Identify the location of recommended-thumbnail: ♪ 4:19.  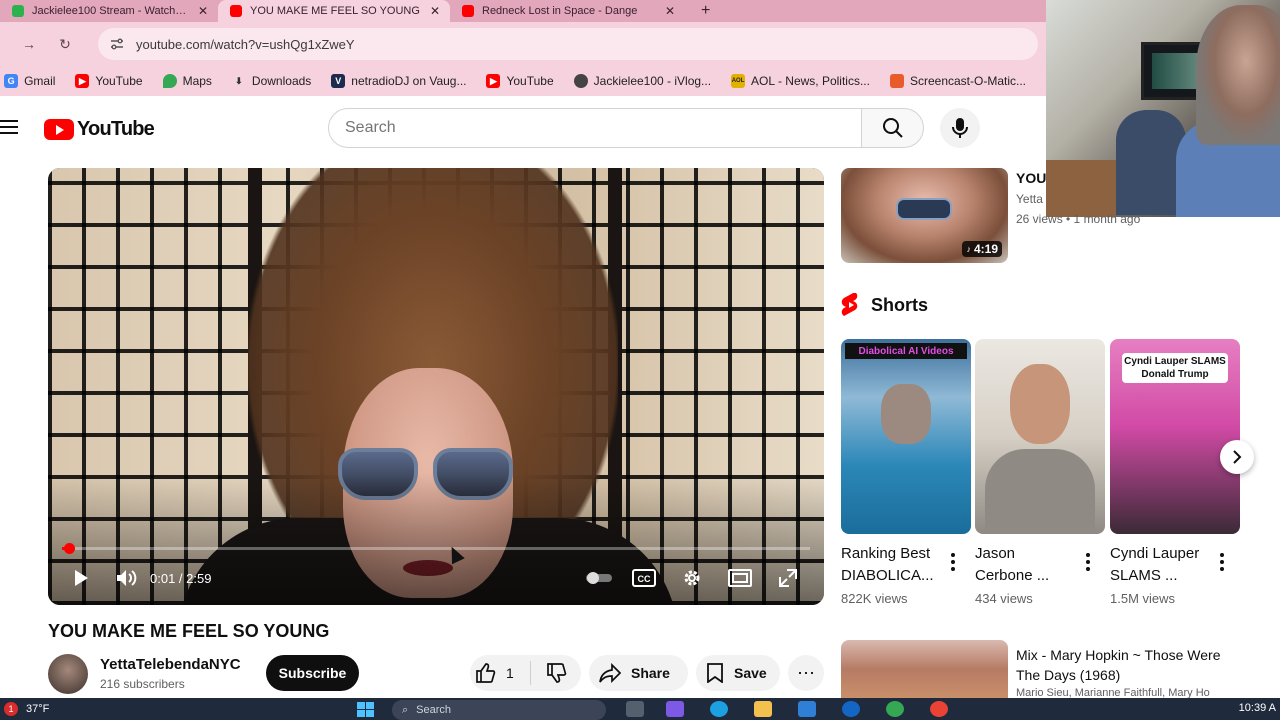
(924, 215).